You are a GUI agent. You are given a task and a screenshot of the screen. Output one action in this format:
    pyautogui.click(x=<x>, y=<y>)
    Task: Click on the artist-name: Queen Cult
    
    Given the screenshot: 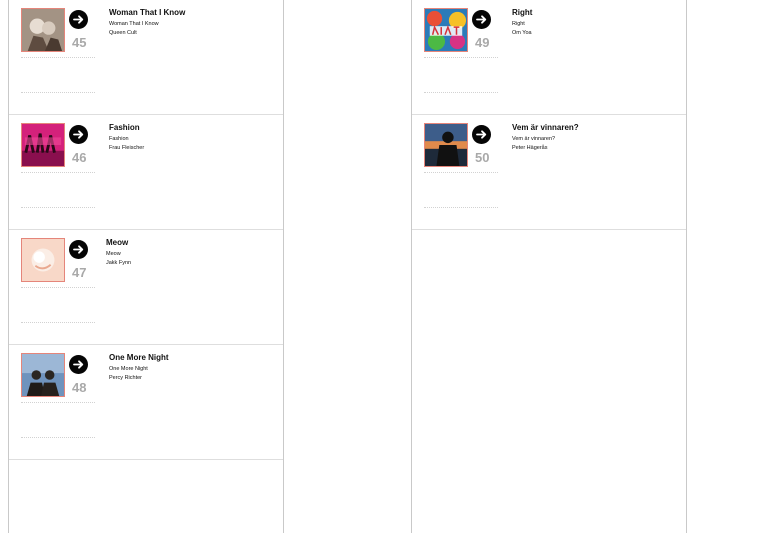 What is the action you would take?
    pyautogui.click(x=147, y=33)
    